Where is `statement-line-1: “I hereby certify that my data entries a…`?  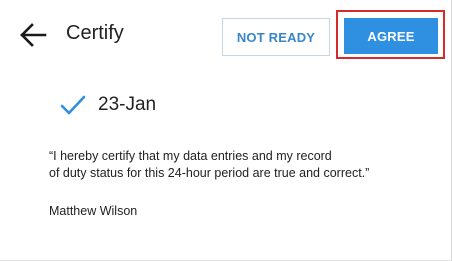 statement-line-1: “I hereby certify that my data entries a… is located at coordinates (190, 156).